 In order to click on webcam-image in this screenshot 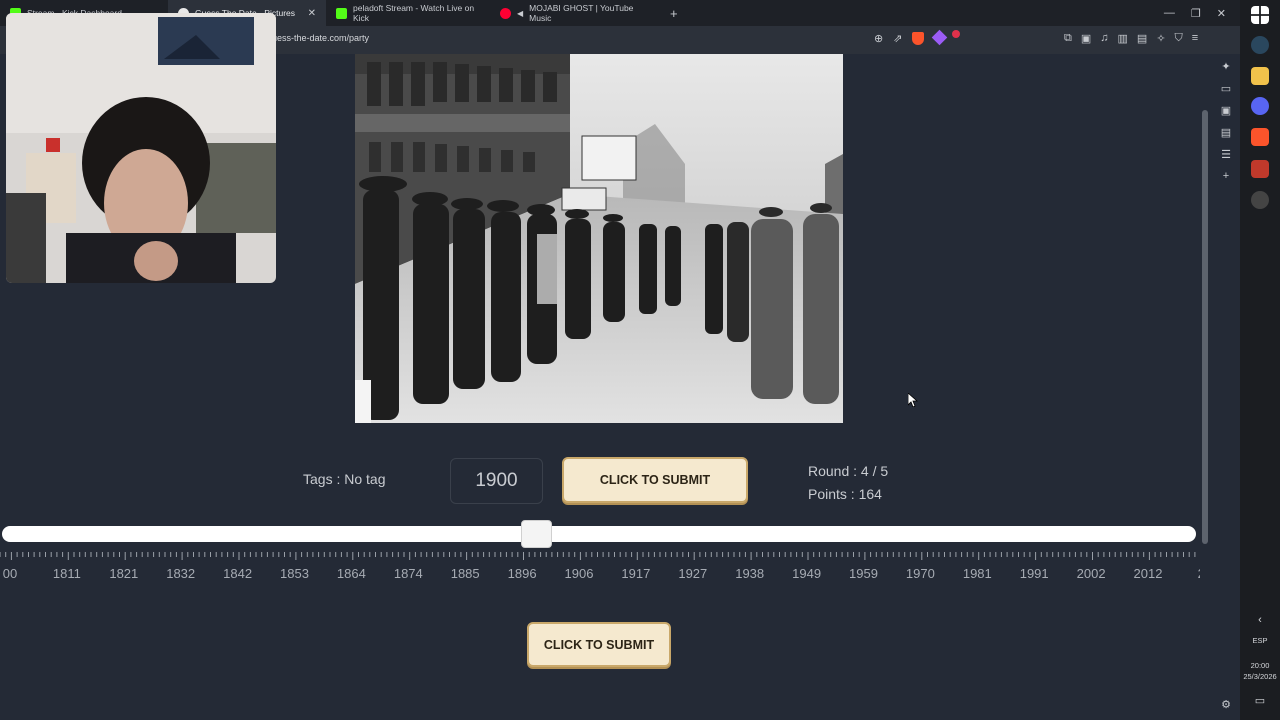, I will do `click(141, 148)`.